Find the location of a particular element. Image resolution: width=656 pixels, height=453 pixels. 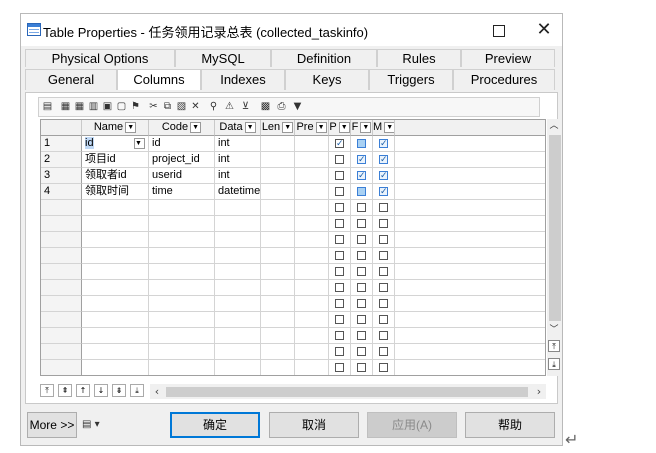

horizontal-scroll-thumb is located at coordinates (347, 392).